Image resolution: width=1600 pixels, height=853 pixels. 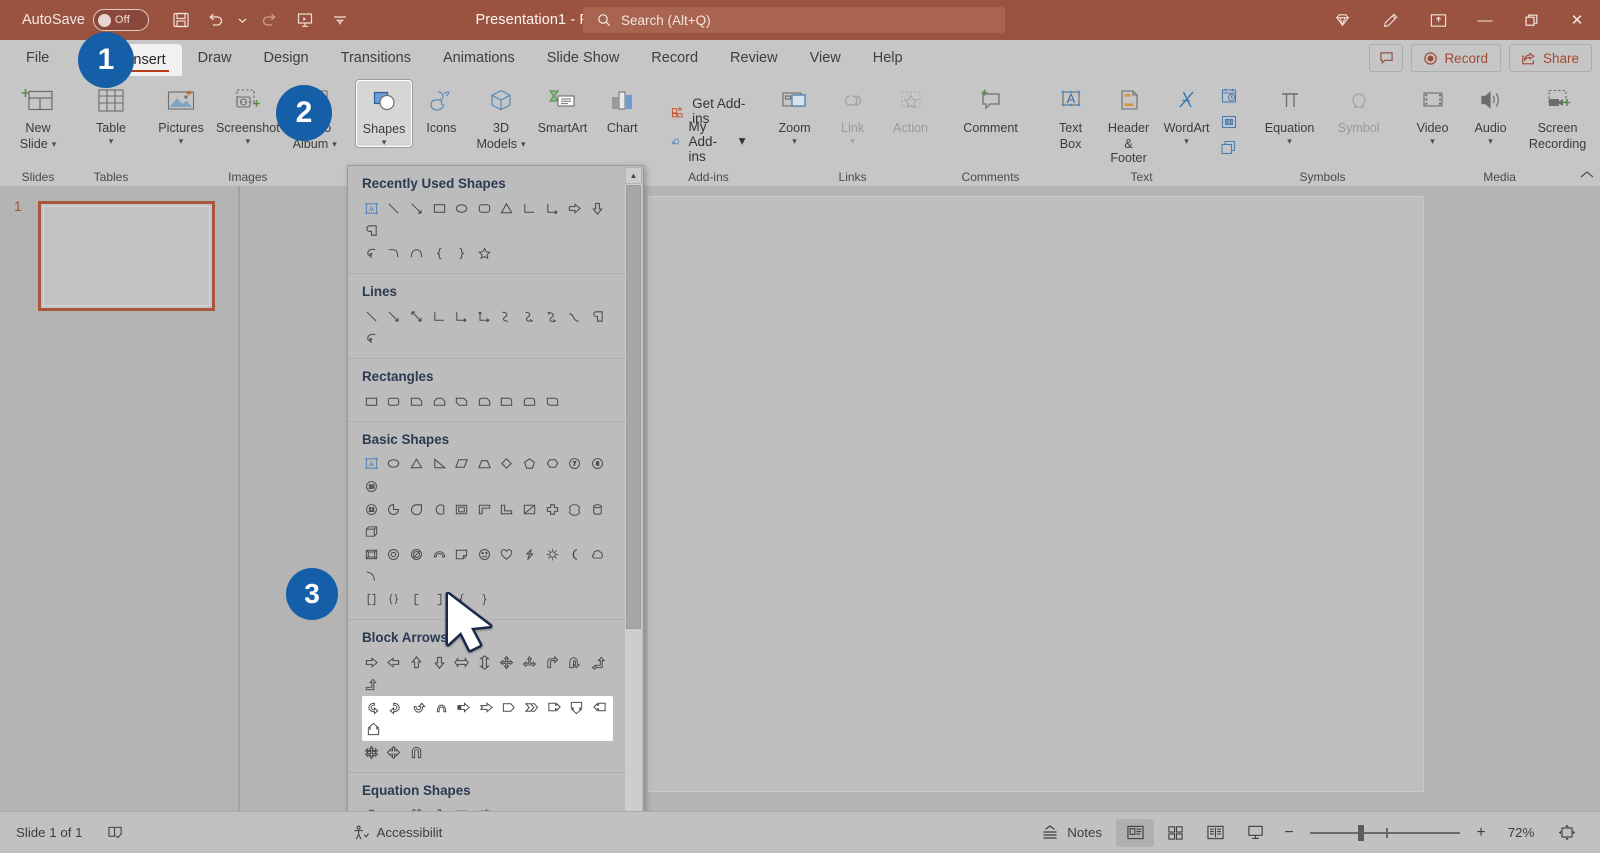 What do you see at coordinates (115, 833) in the screenshot?
I see `spell-check-icon` at bounding box center [115, 833].